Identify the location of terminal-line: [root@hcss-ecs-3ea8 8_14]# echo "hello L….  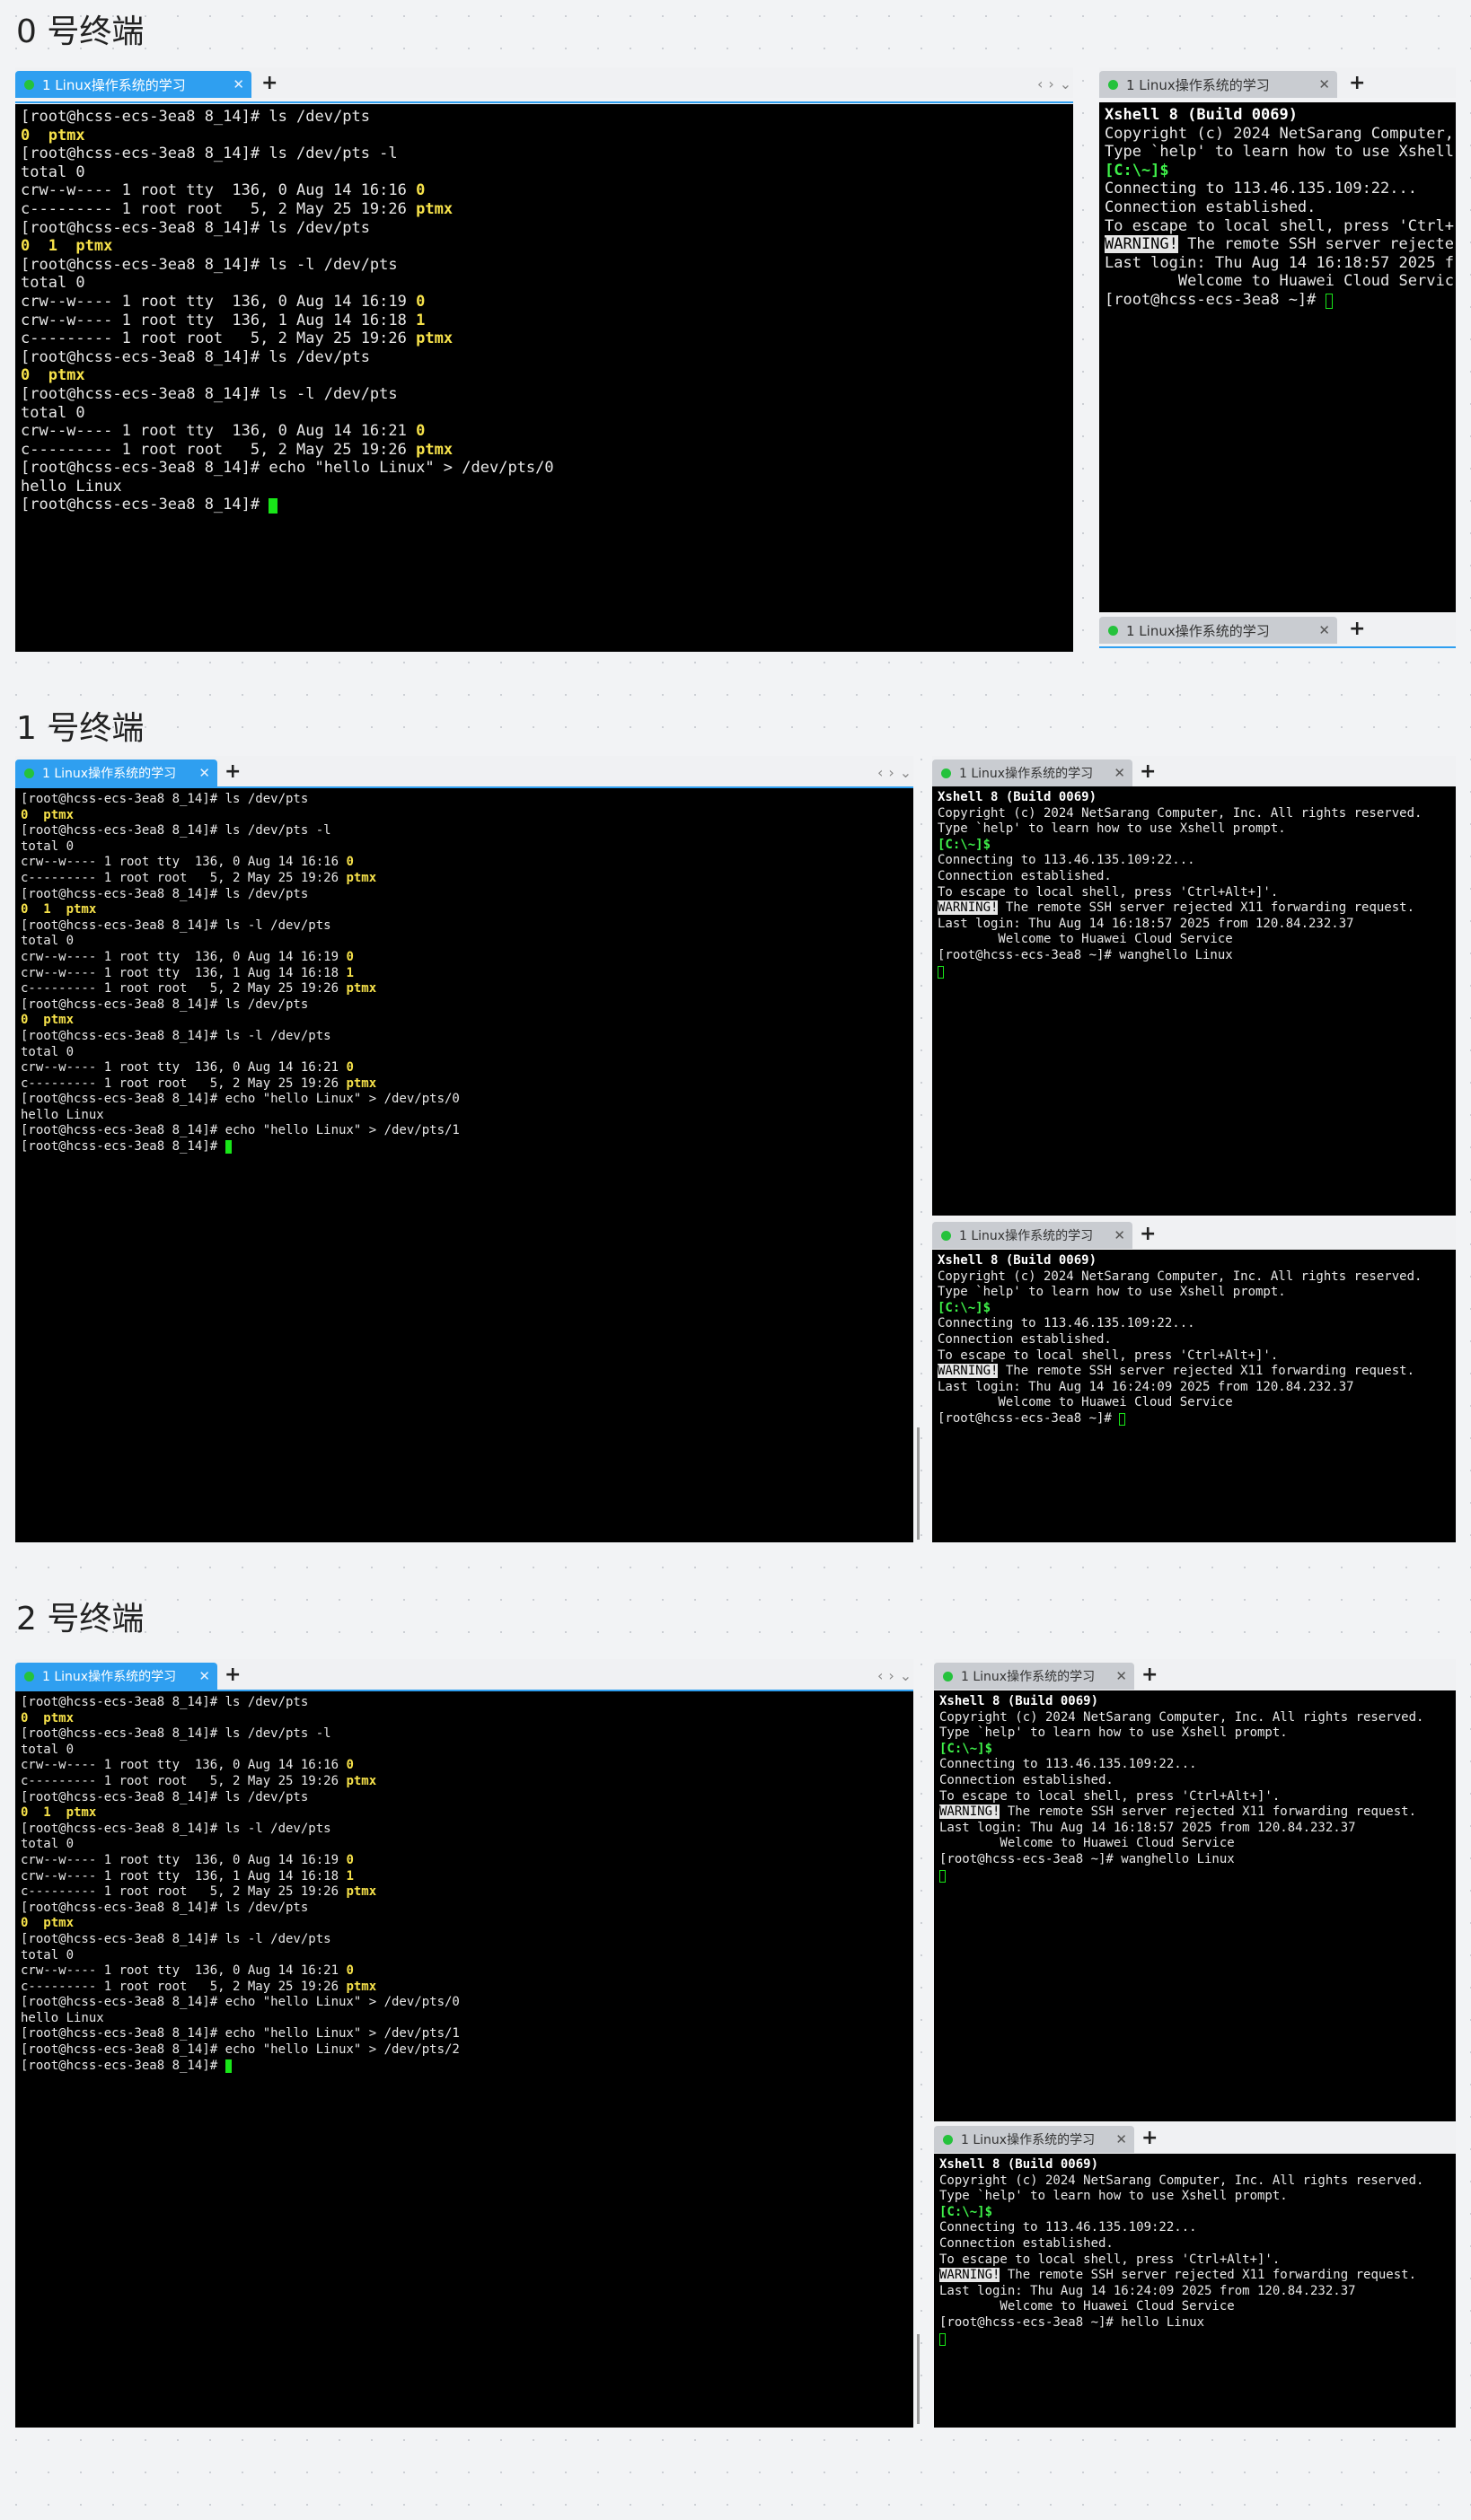
(240, 1099).